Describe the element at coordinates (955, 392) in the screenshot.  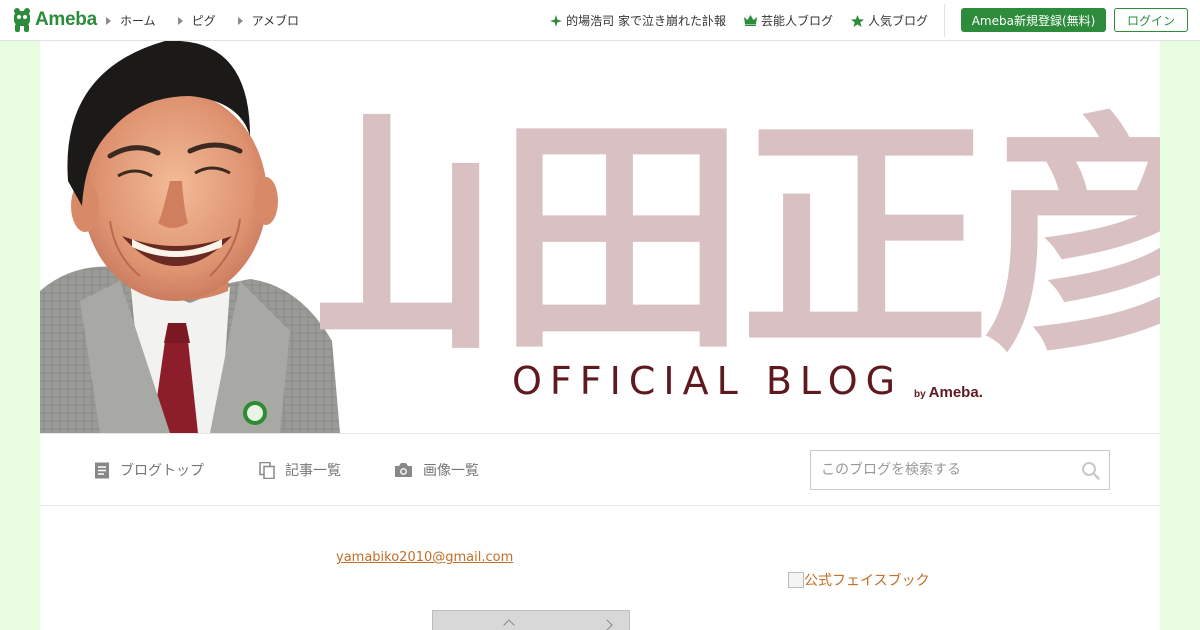
I see `banner-brand-text: Ameba.` at that location.